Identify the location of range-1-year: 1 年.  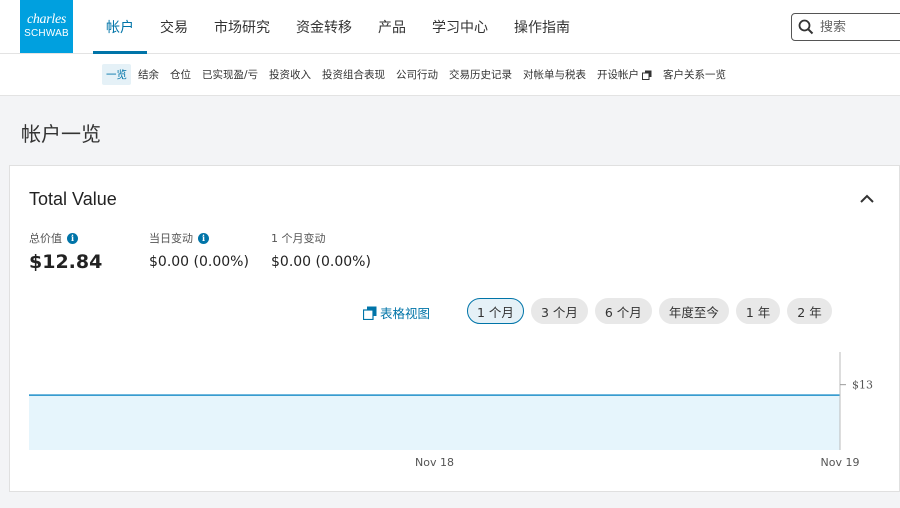
(758, 311).